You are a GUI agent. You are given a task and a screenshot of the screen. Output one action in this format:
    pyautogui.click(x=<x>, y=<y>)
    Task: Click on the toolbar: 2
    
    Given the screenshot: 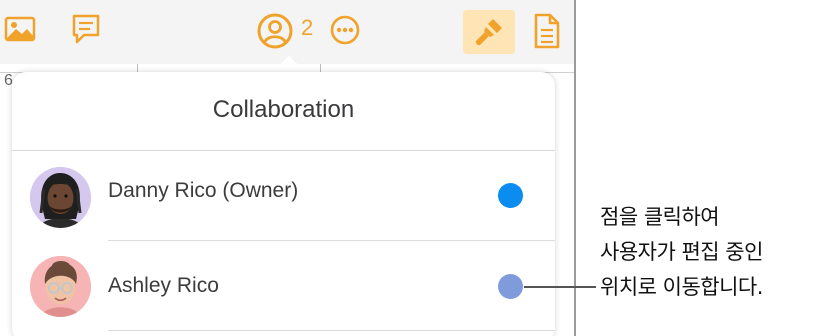 What is the action you would take?
    pyautogui.click(x=287, y=32)
    